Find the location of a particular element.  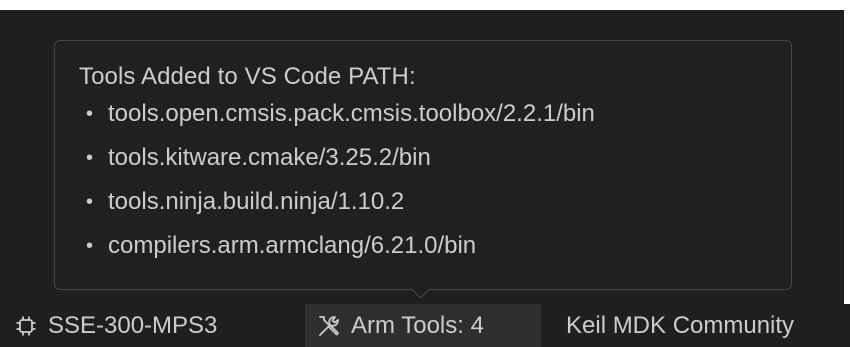

window-top-edge is located at coordinates (425, 5).